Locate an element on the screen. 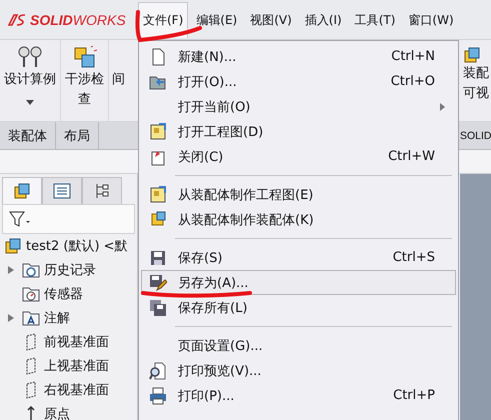  logo-icon is located at coordinates (17, 19).